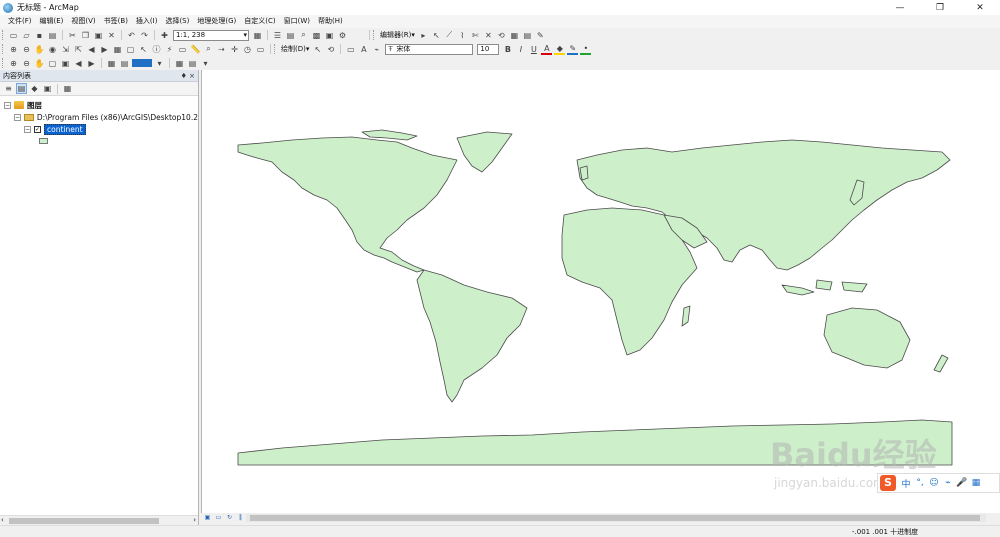 The width and height of the screenshot is (1000, 537). What do you see at coordinates (342, 35) in the screenshot?
I see `model-builder-icon: ⚙` at bounding box center [342, 35].